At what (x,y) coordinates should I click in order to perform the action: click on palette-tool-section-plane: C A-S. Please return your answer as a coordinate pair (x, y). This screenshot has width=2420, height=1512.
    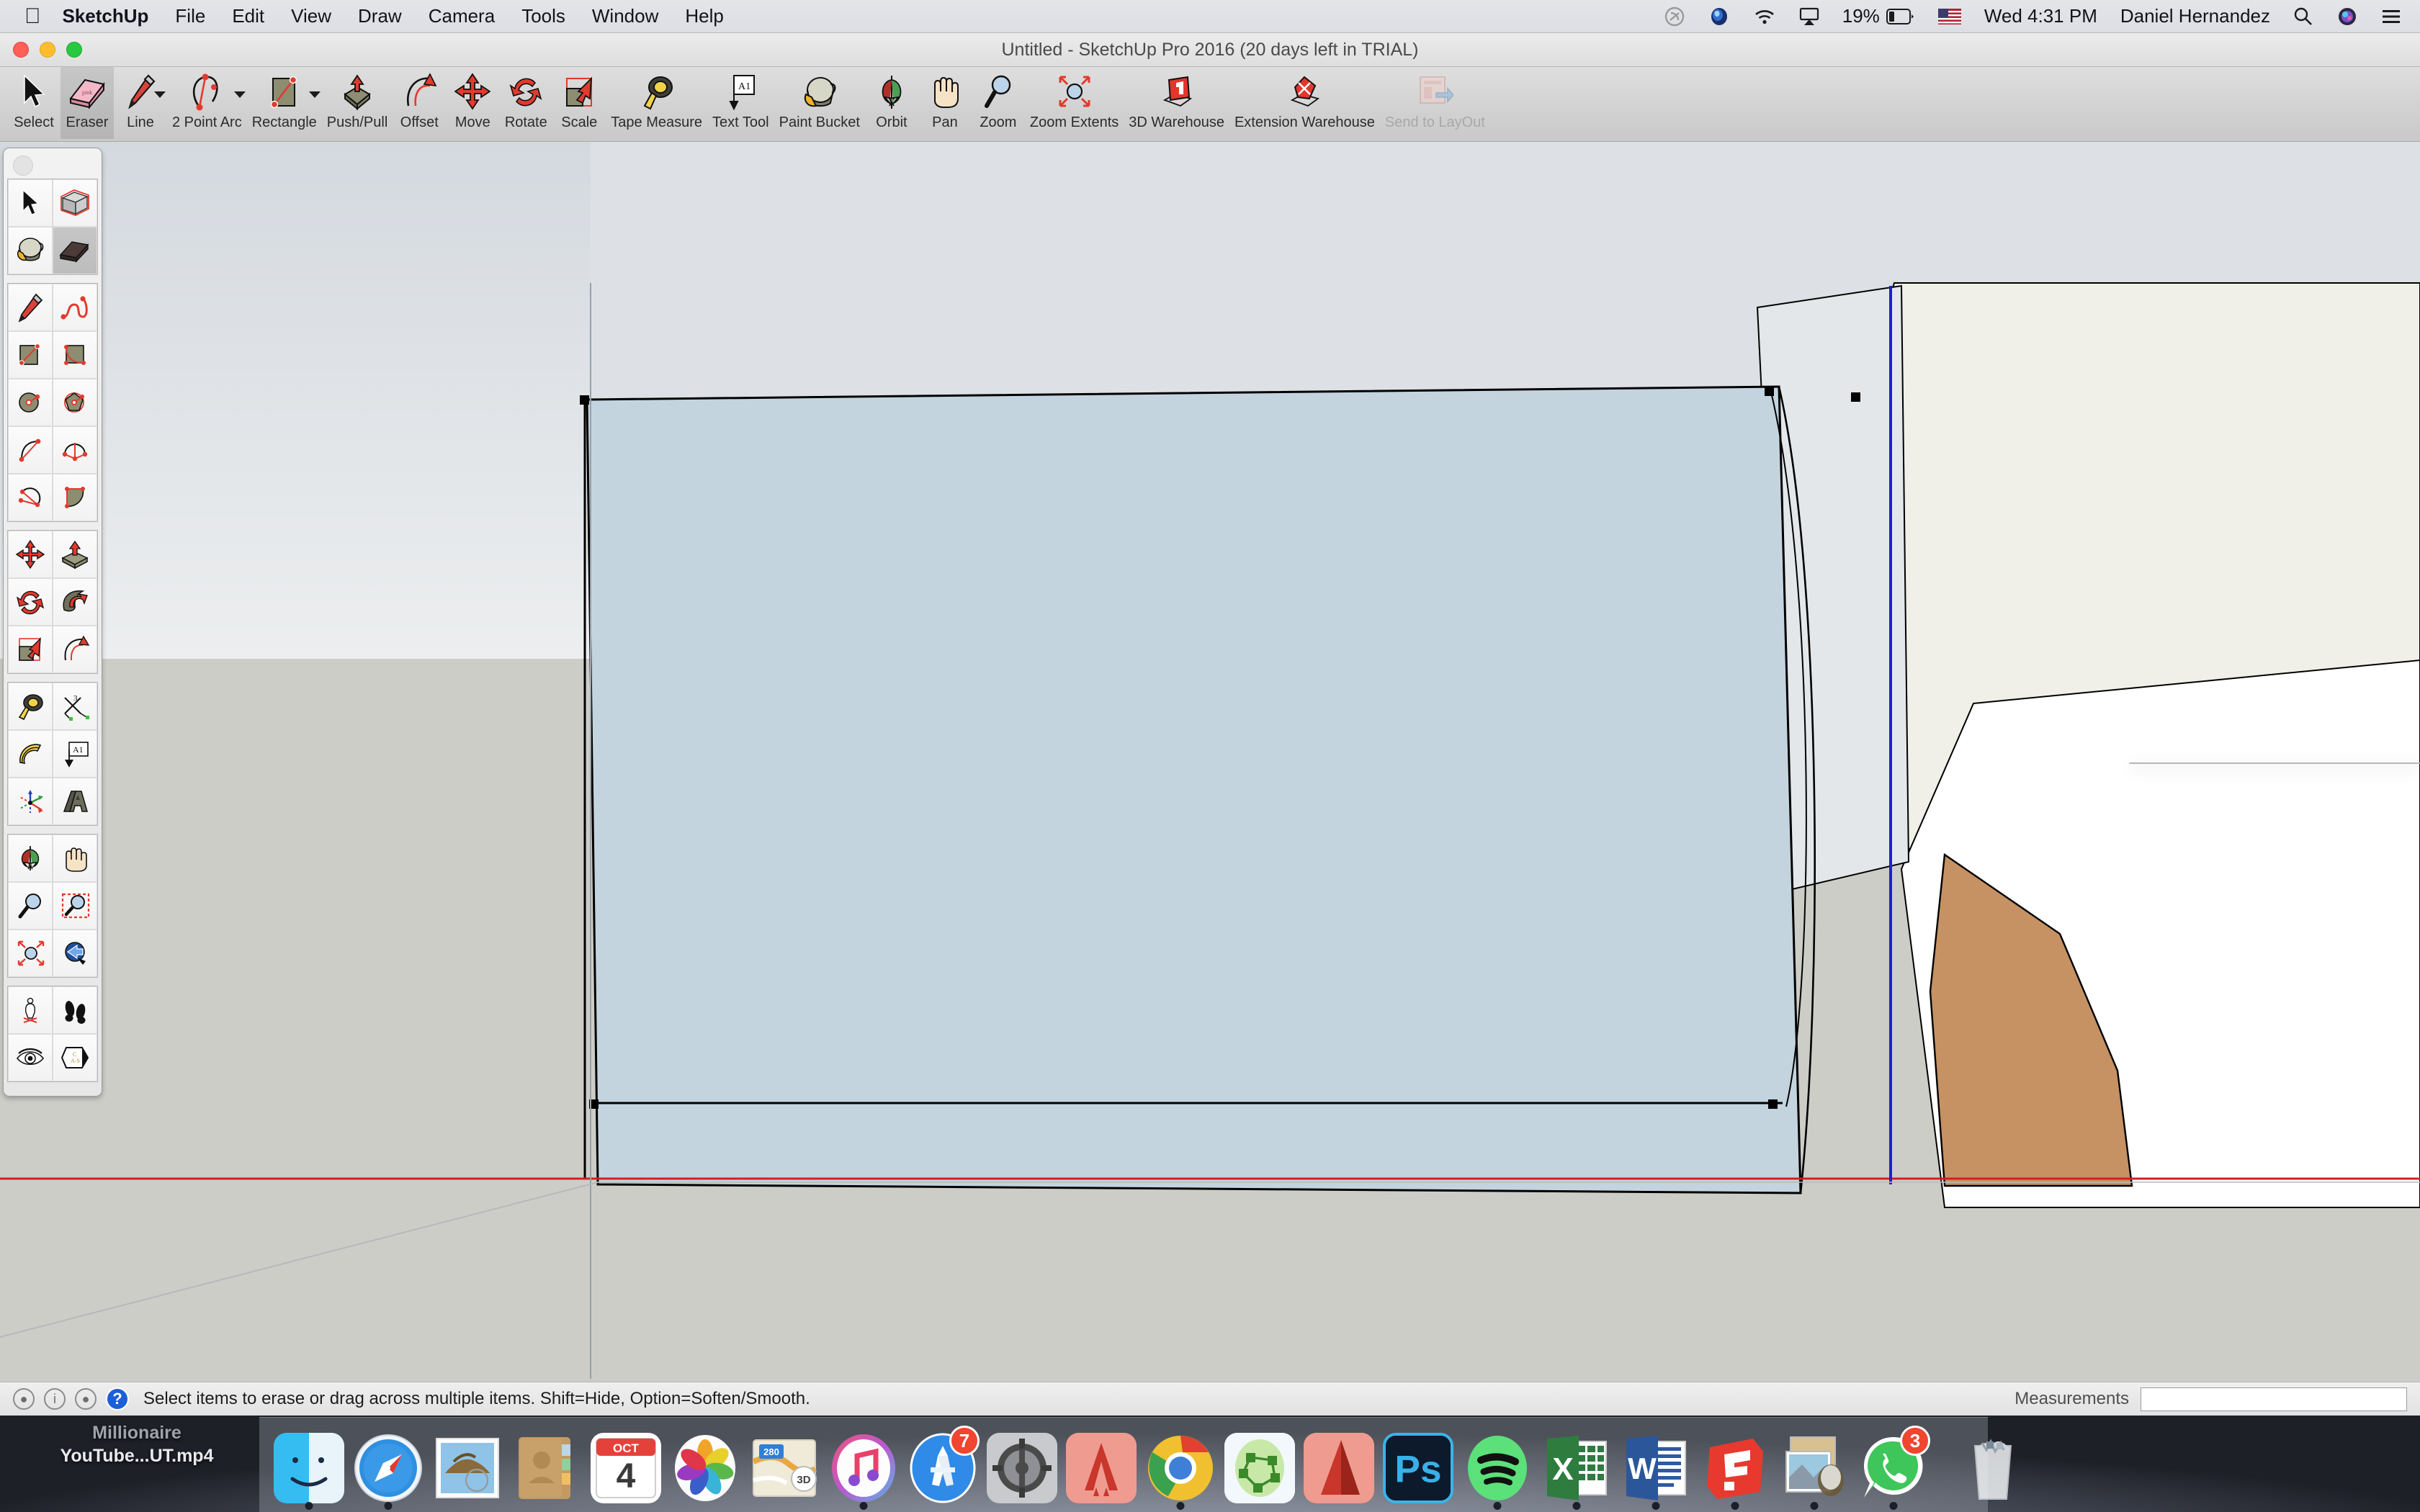
    Looking at the image, I should click on (75, 1057).